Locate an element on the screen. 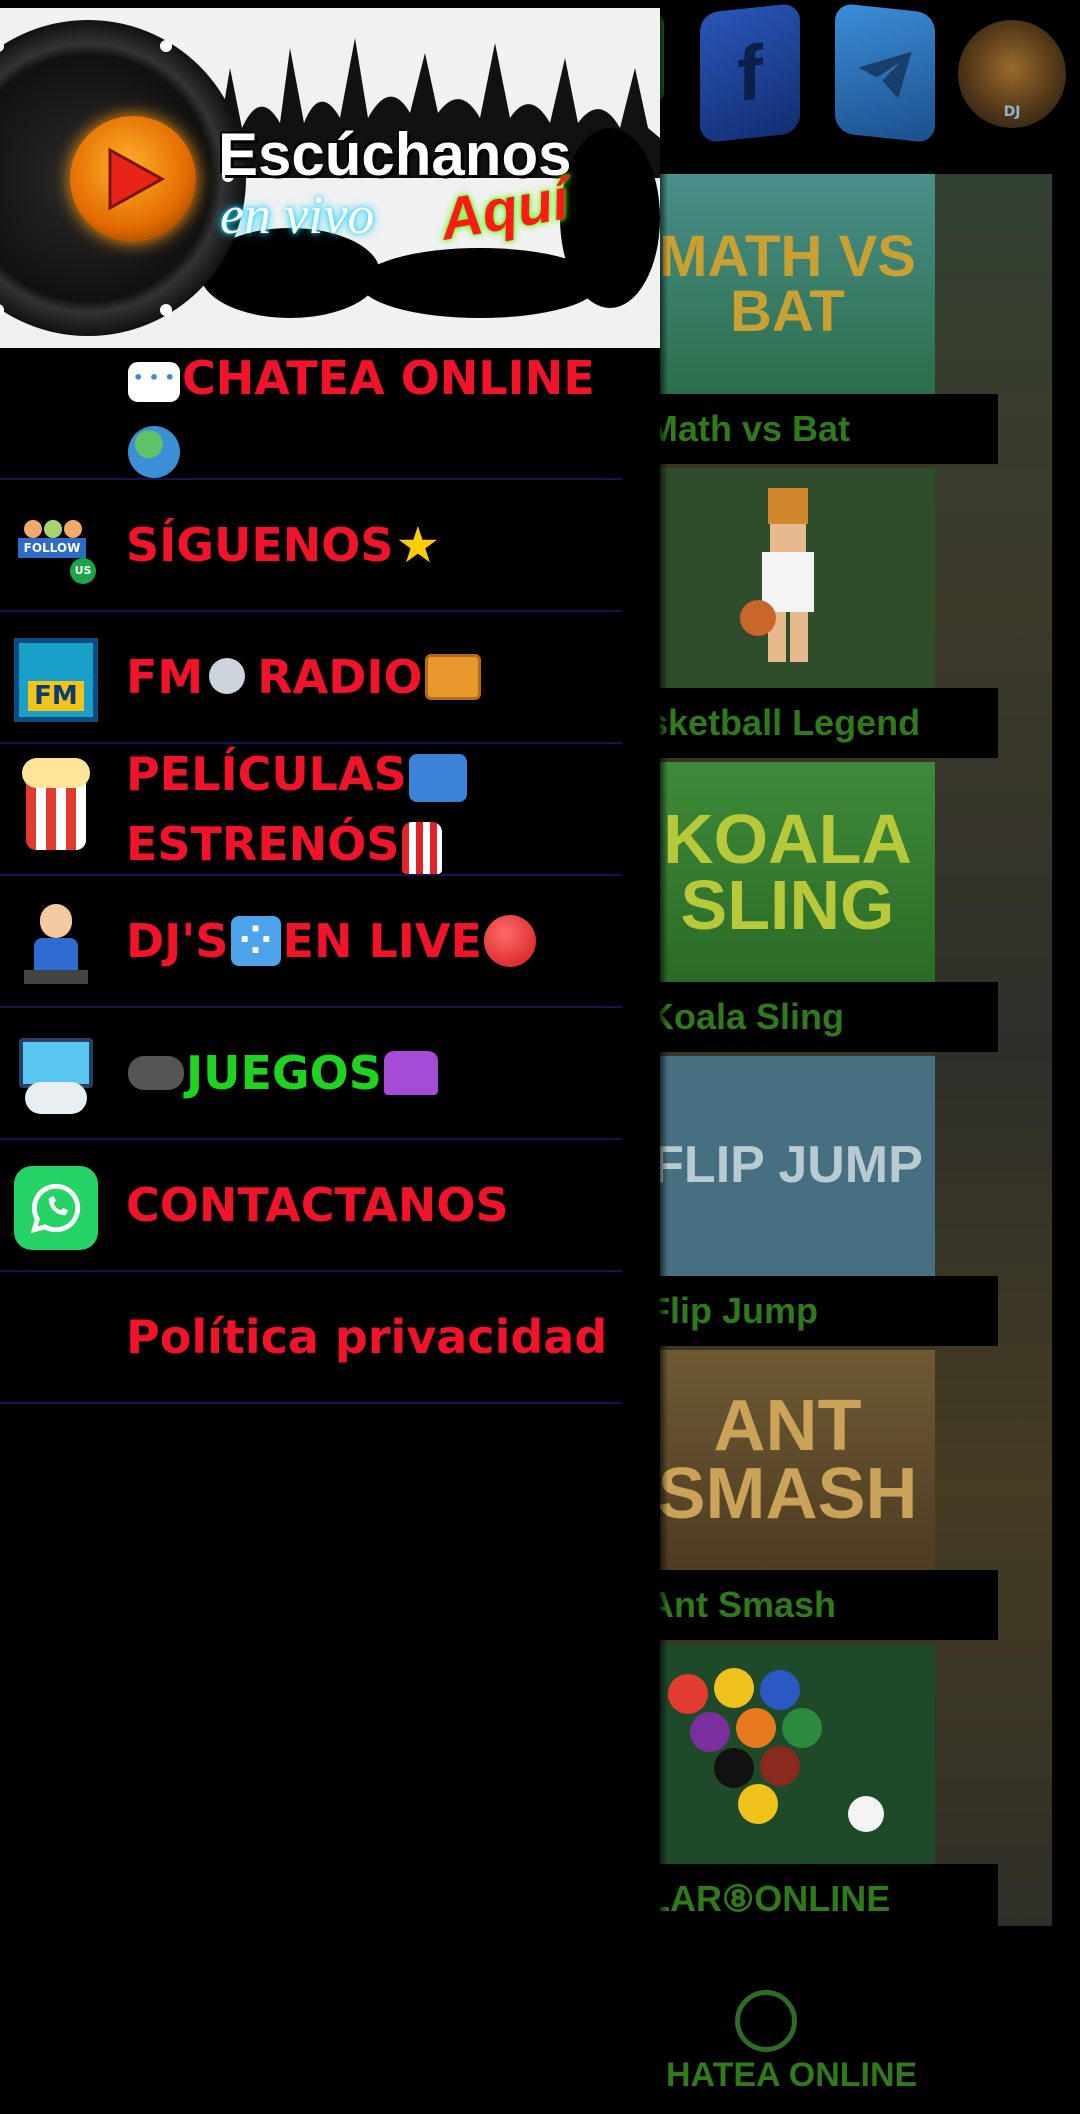 Image resolution: width=1080 pixels, height=2114 pixels. label-text: SÍGUENOS is located at coordinates (260, 545).